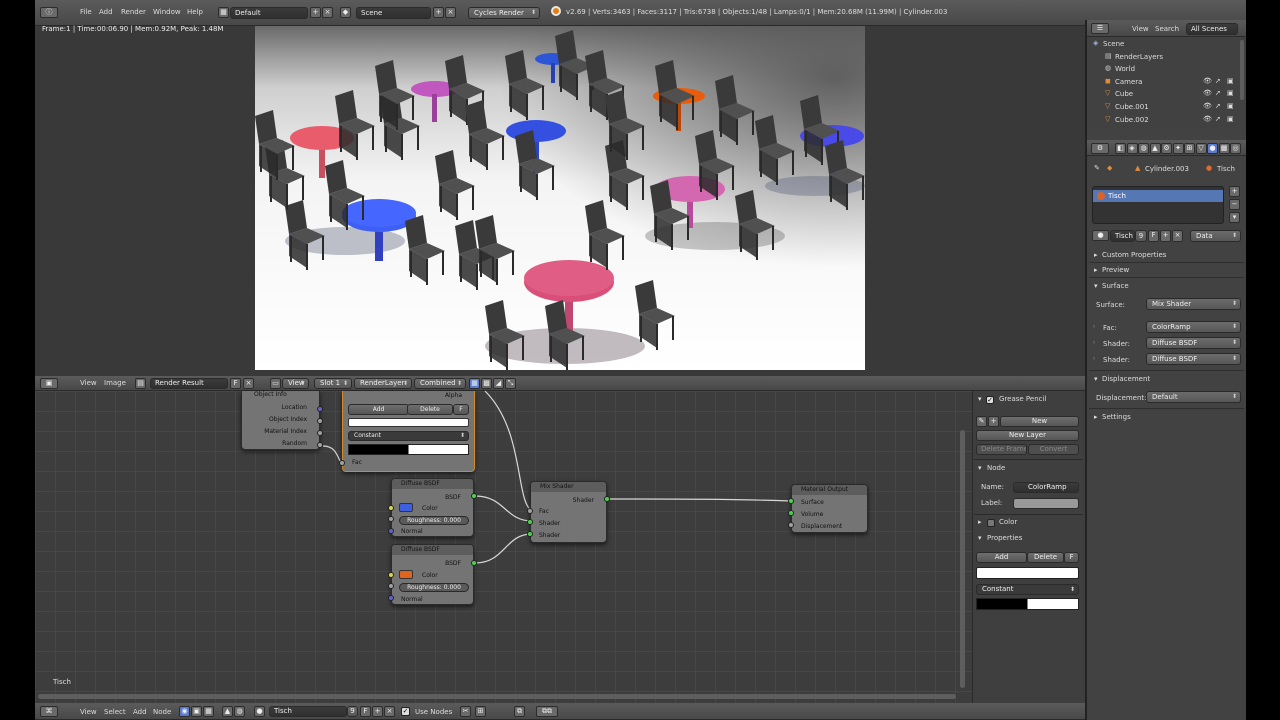  What do you see at coordinates (315, 12) in the screenshot?
I see `layout-add-icon: +` at bounding box center [315, 12].